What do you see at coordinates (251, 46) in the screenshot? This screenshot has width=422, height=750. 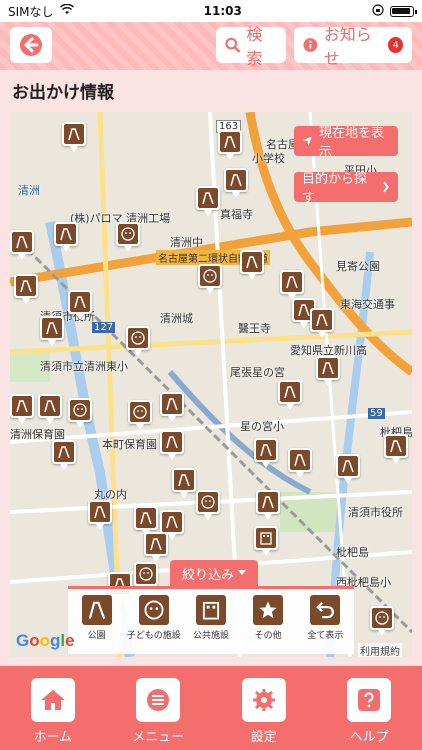 I see `search-button: 検索` at bounding box center [251, 46].